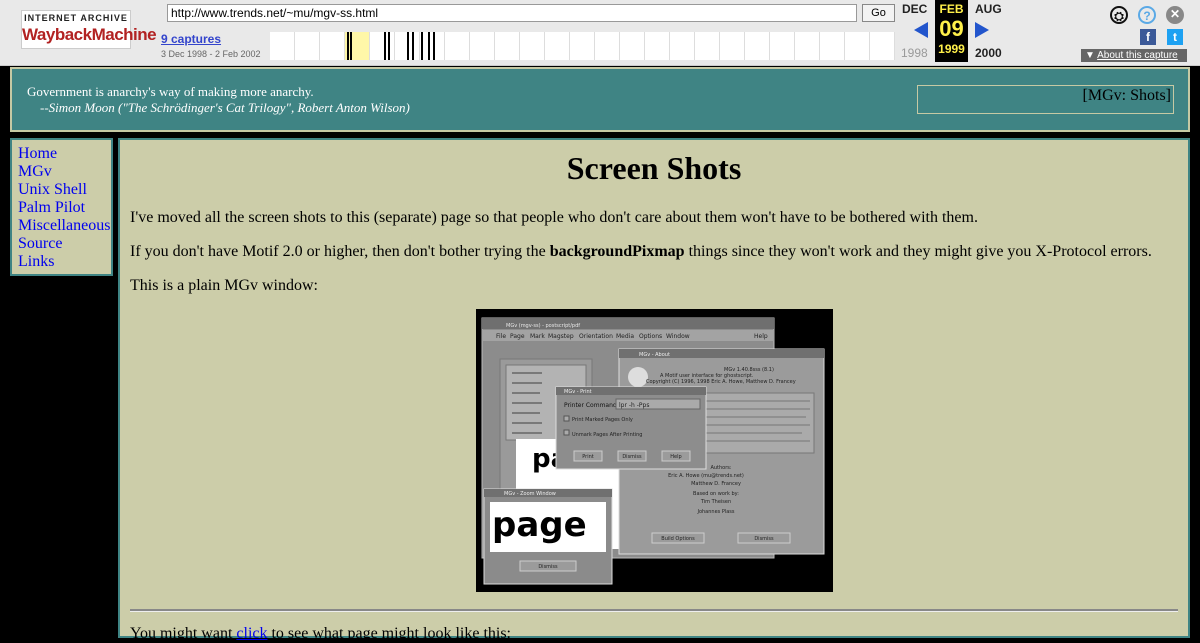  What do you see at coordinates (764, 539) in the screenshot?
I see `ss-about-dismiss-button: Dismiss` at bounding box center [764, 539].